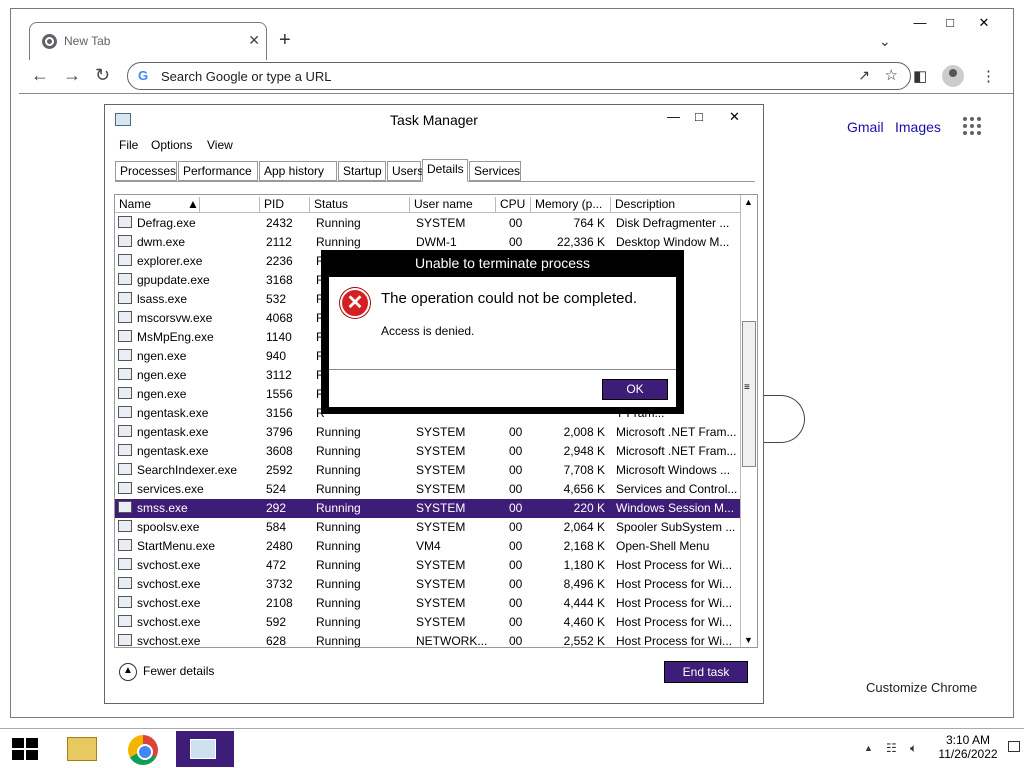 The width and height of the screenshot is (1024, 768). What do you see at coordinates (584, 565) in the screenshot?
I see `cell-mem: 1,180 K` at bounding box center [584, 565].